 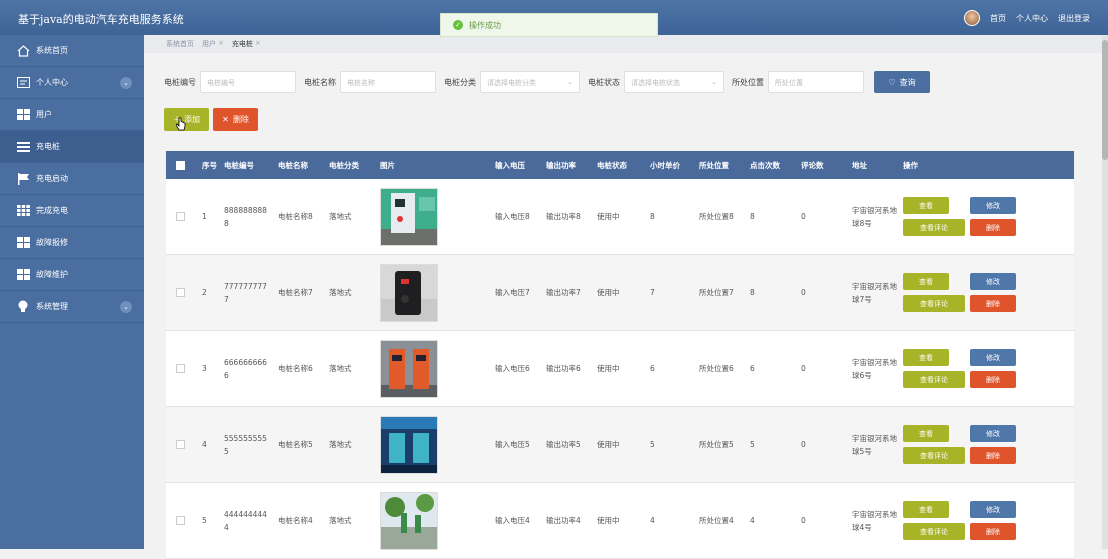 I want to click on header-address: 地址, so click(x=859, y=165).